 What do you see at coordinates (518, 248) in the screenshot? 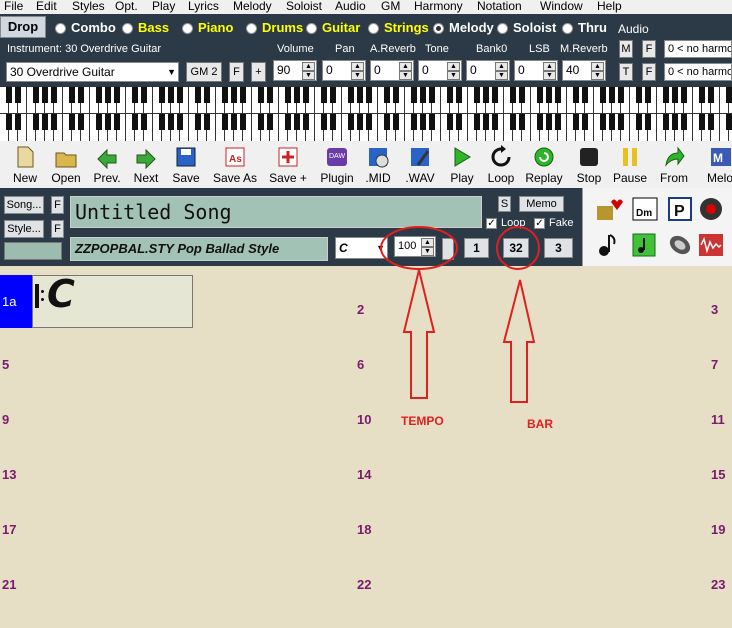
I see `bar-highlight-circle` at bounding box center [518, 248].